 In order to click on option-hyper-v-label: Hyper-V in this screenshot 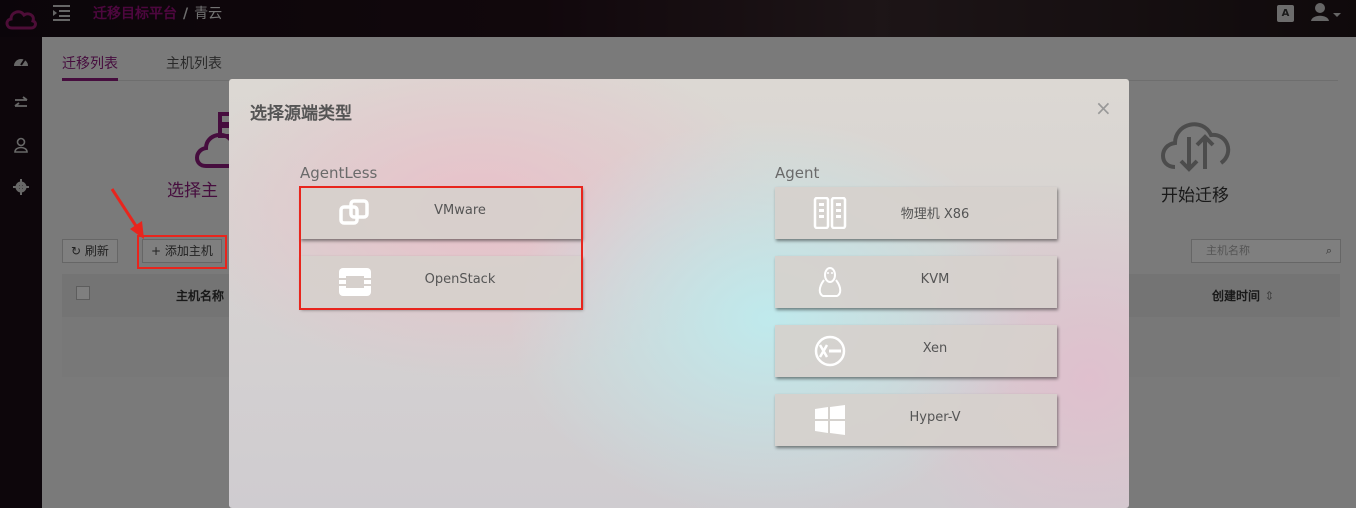, I will do `click(935, 417)`.